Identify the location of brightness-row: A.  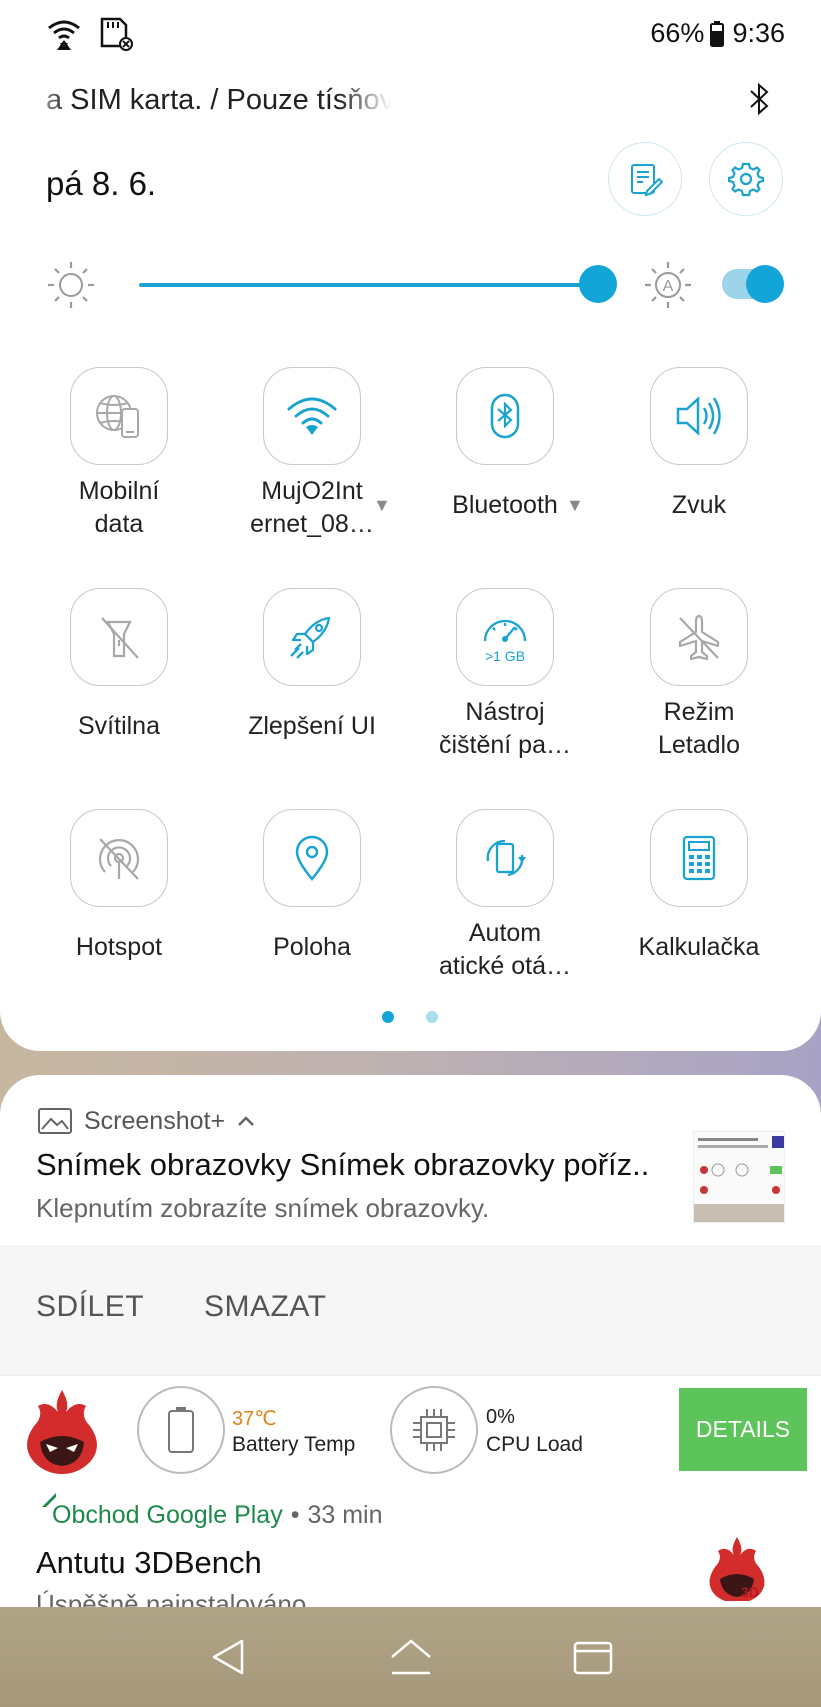
(410, 285).